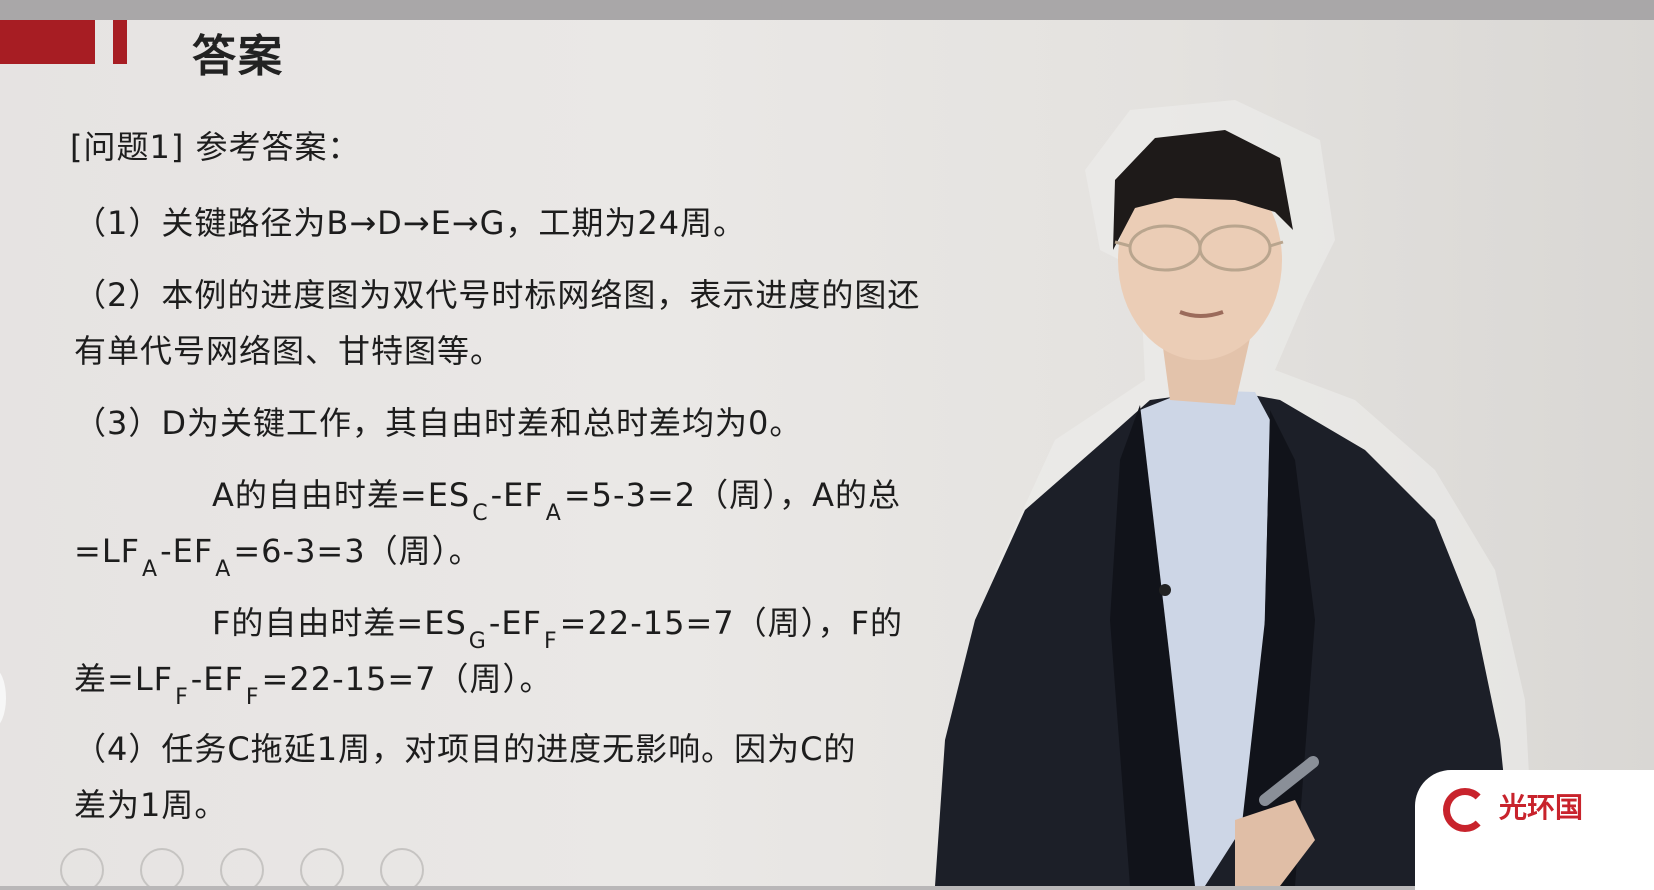  Describe the element at coordinates (357, 551) in the screenshot. I see `formula-text: =6-3=3（周）。` at that location.